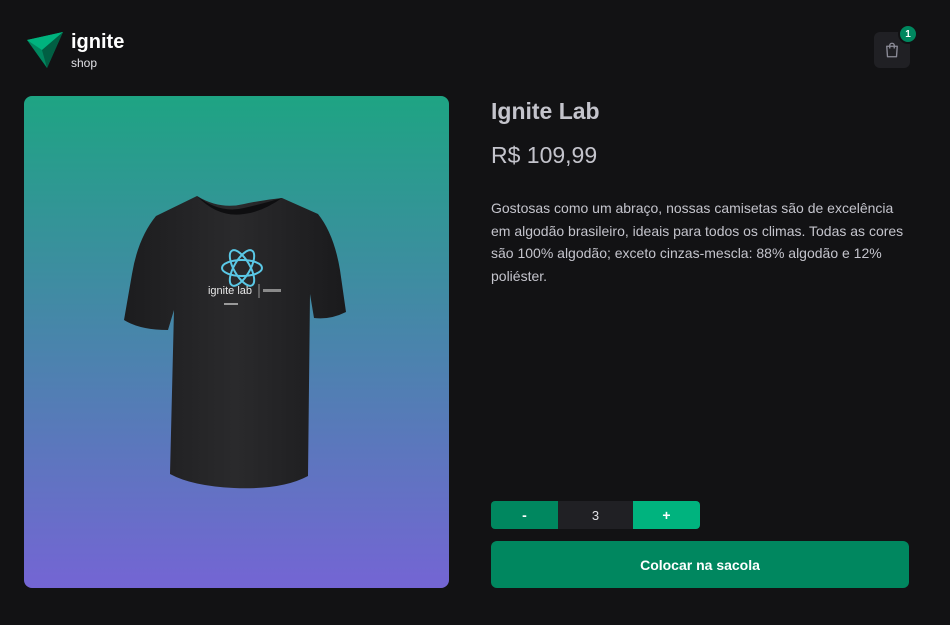 The width and height of the screenshot is (950, 625). Describe the element at coordinates (84, 63) in the screenshot. I see `logo-subtitle: shop` at that location.